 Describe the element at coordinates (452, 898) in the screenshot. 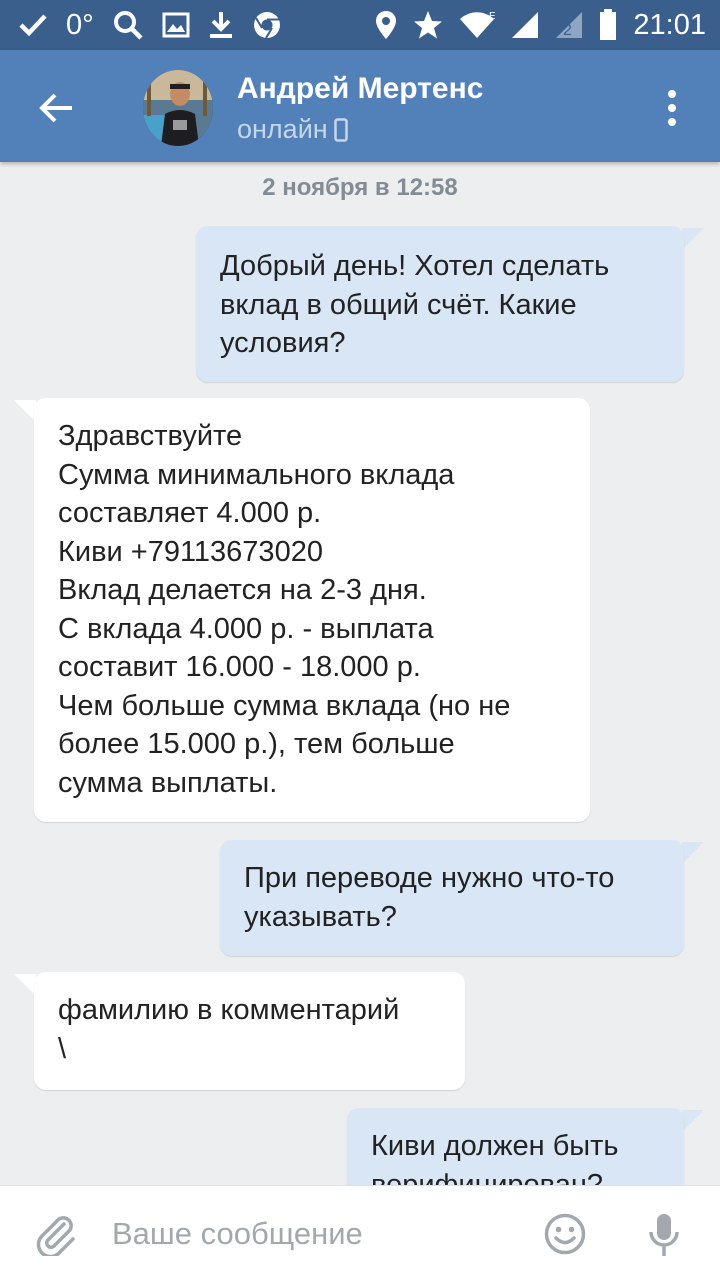

I see `message-outgoing: При переводе нужно что-то указывать?` at that location.